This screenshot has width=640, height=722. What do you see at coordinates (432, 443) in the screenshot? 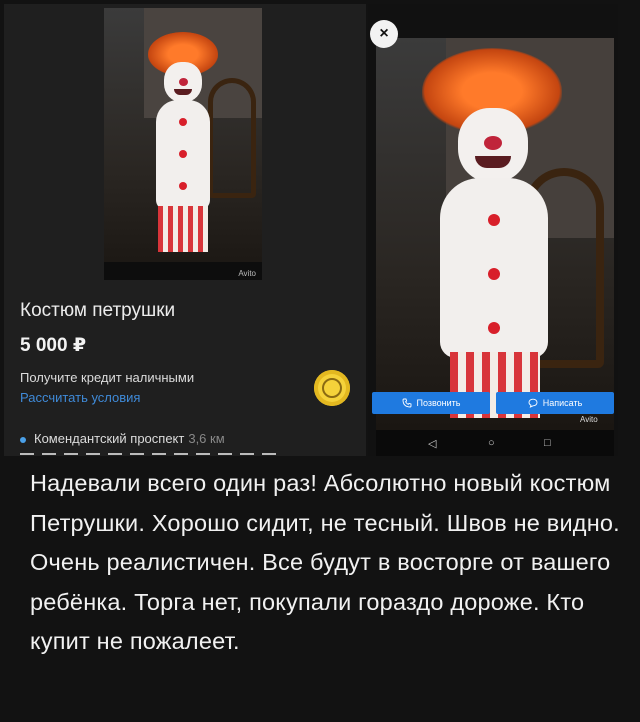
I see `nav-back-icon: ◁` at bounding box center [432, 443].